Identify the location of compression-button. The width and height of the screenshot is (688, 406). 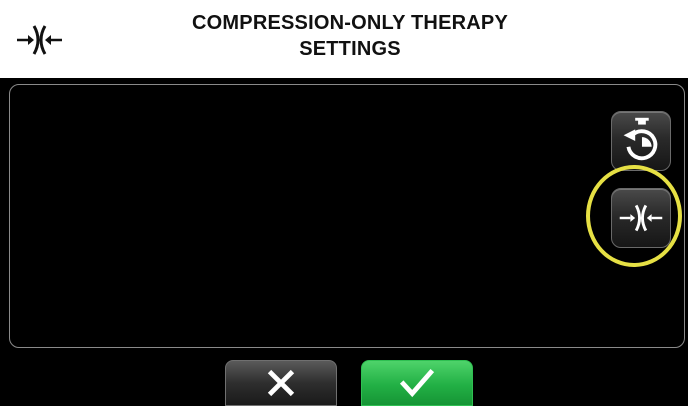
(641, 218).